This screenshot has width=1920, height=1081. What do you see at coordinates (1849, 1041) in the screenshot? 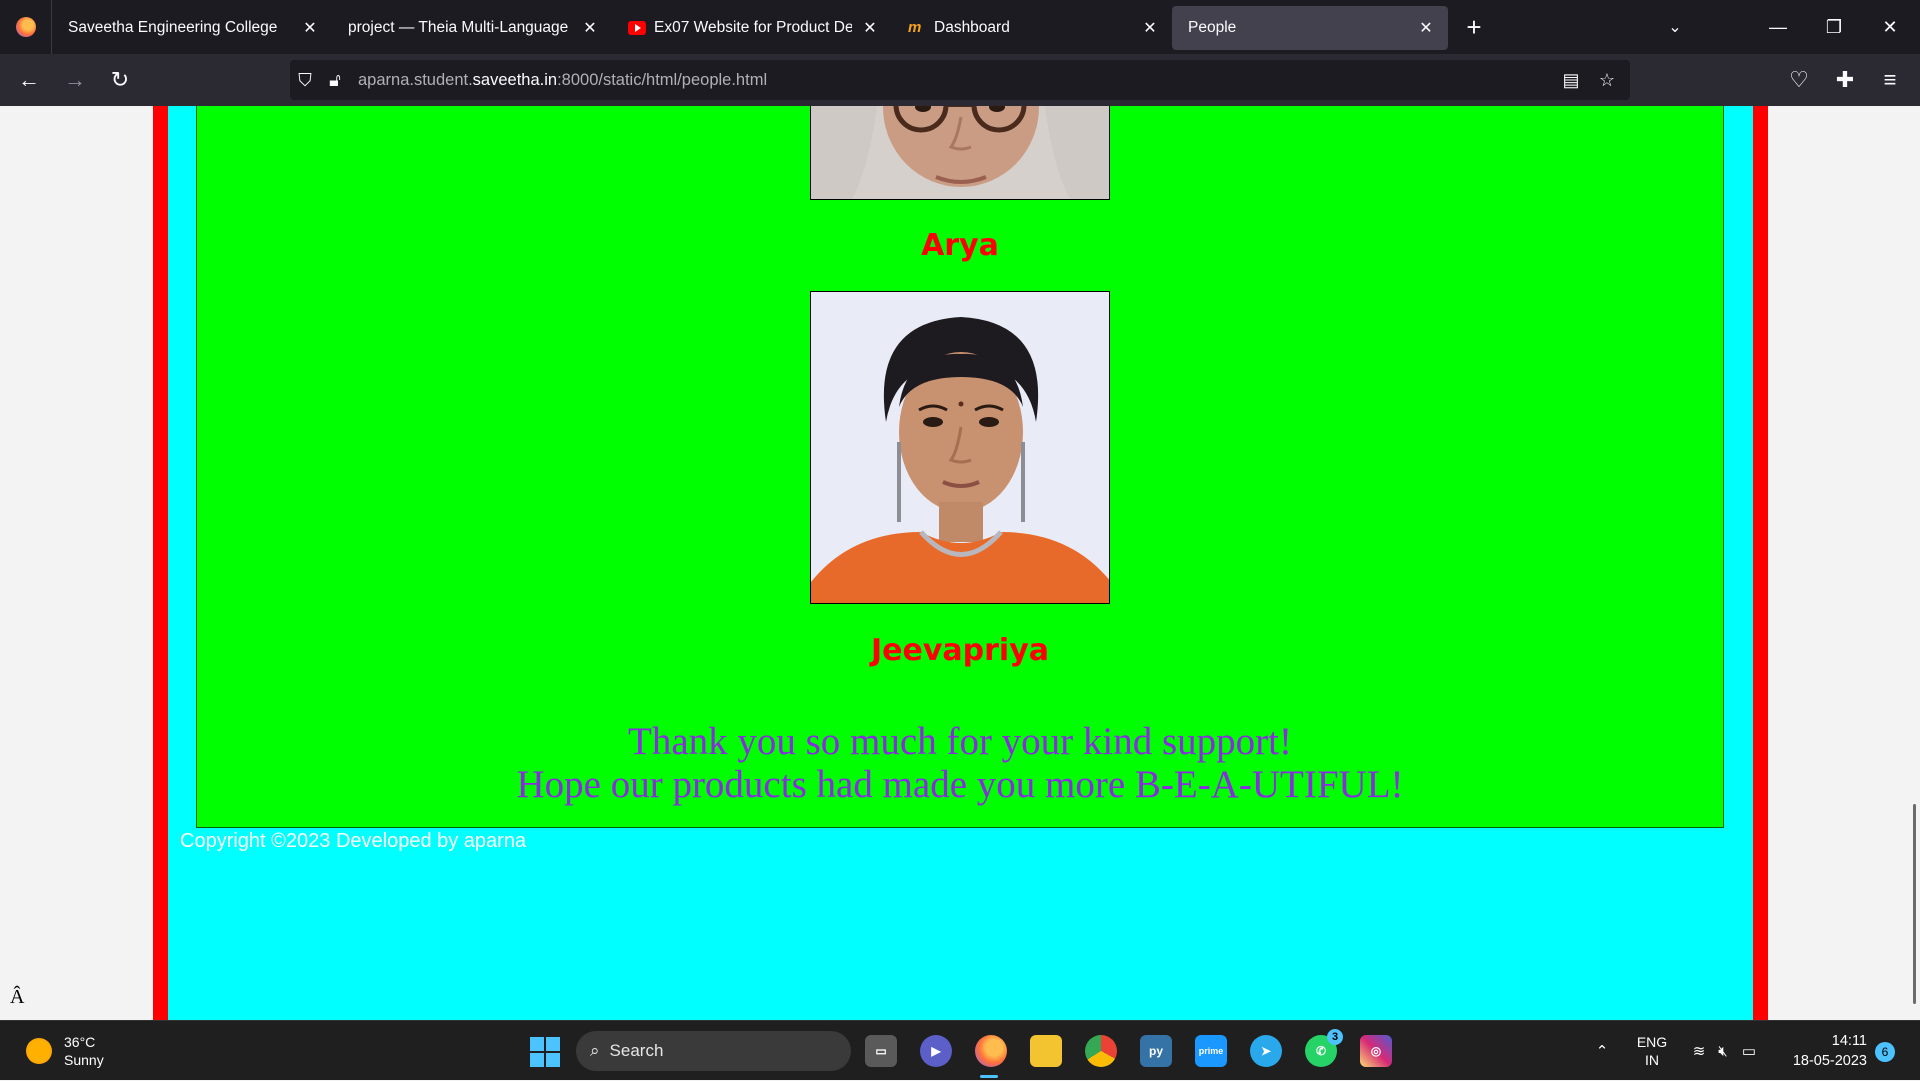
I see `clock-time: 14:11` at bounding box center [1849, 1041].